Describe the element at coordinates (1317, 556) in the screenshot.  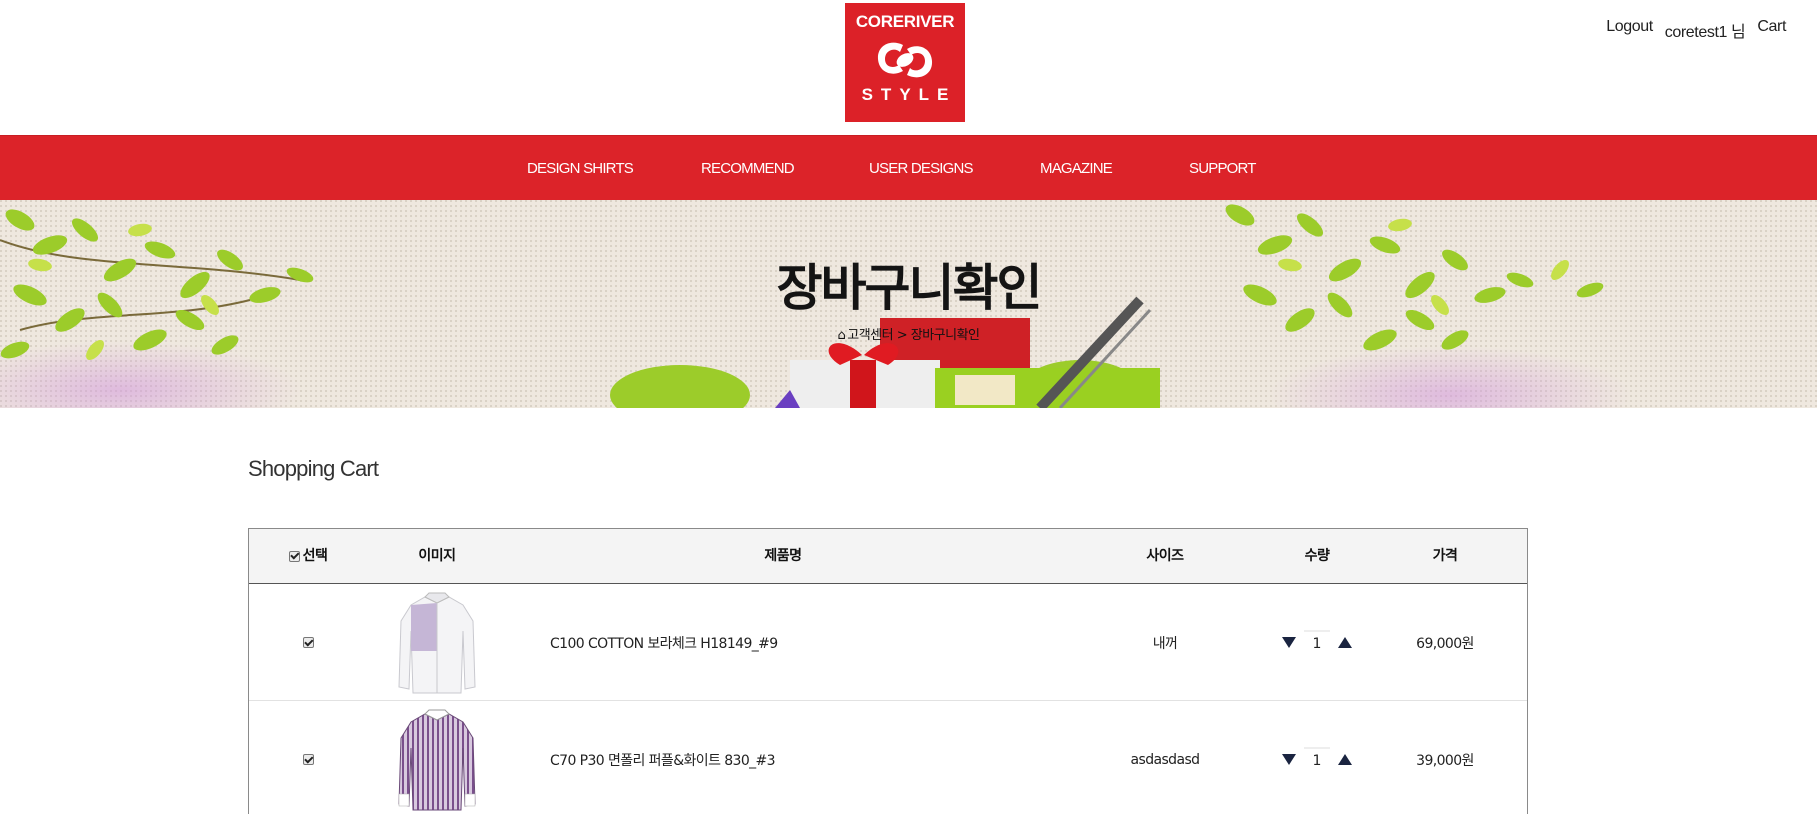
I see `col-quantity: 수량` at that location.